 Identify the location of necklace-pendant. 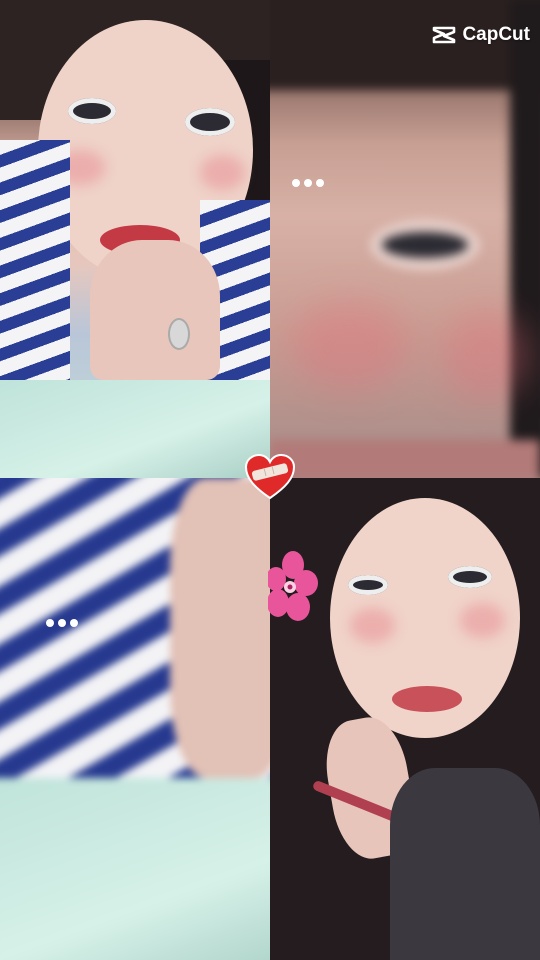
(179, 334).